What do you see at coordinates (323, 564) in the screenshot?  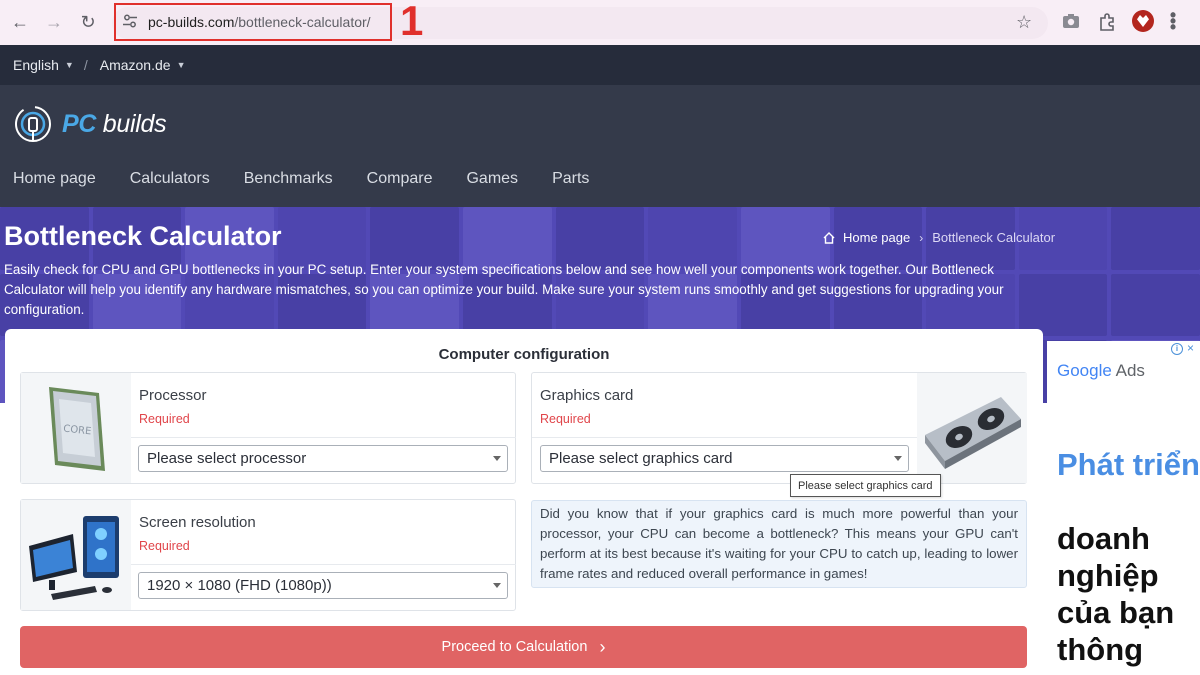 I see `screen-resolution-divider` at bounding box center [323, 564].